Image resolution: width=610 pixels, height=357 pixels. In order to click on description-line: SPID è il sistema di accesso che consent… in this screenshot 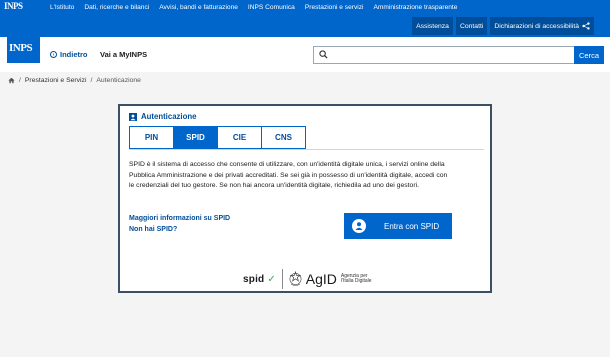, I will do `click(287, 164)`.